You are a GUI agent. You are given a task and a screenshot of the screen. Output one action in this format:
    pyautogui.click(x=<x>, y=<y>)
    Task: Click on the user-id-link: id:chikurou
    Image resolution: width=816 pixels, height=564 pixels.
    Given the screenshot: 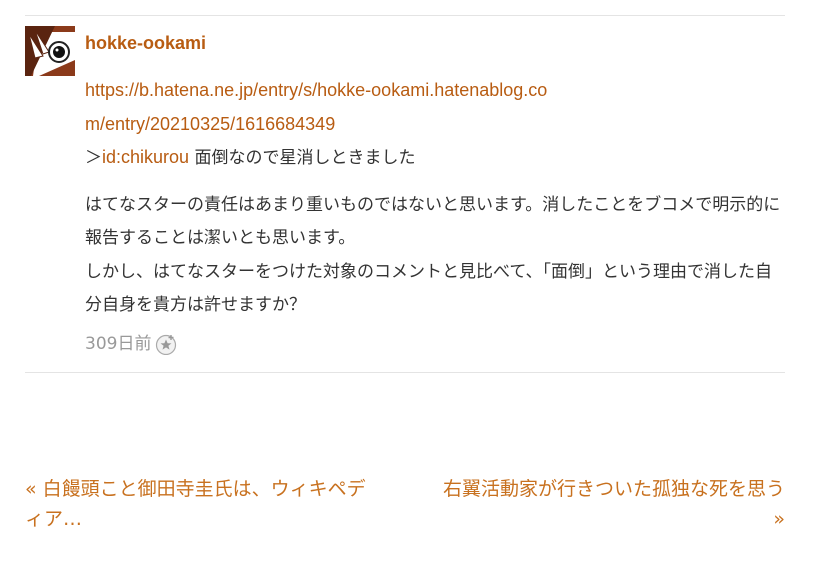 What is the action you would take?
    pyautogui.click(x=145, y=157)
    